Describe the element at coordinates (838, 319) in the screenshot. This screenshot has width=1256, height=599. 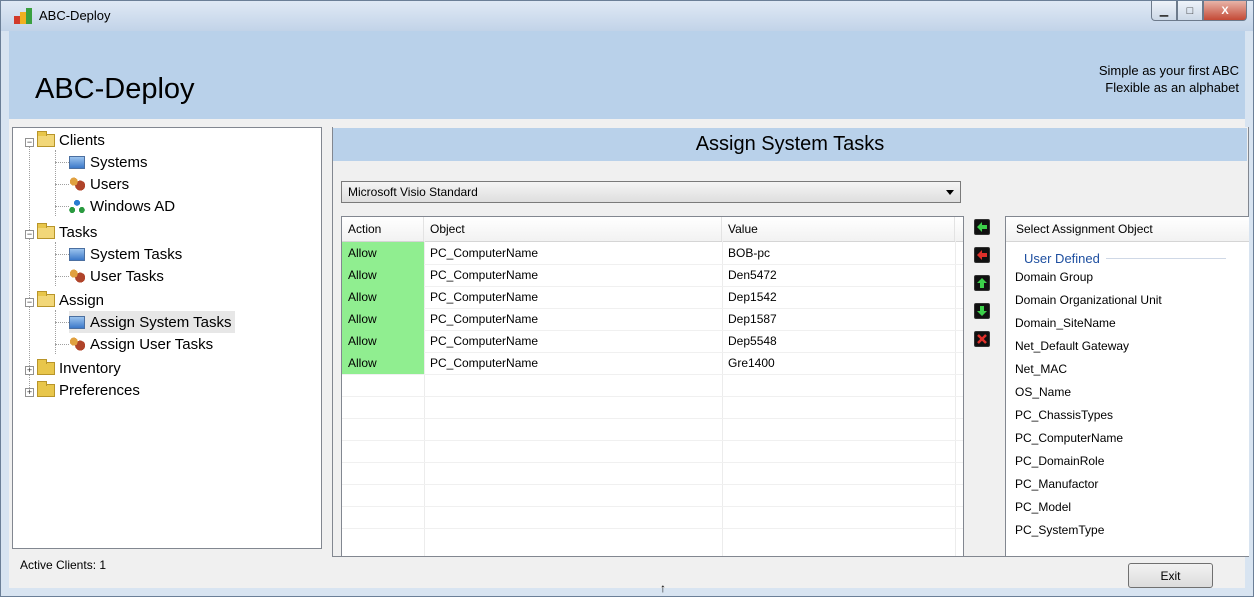
I see `cell-value: Dep1587` at that location.